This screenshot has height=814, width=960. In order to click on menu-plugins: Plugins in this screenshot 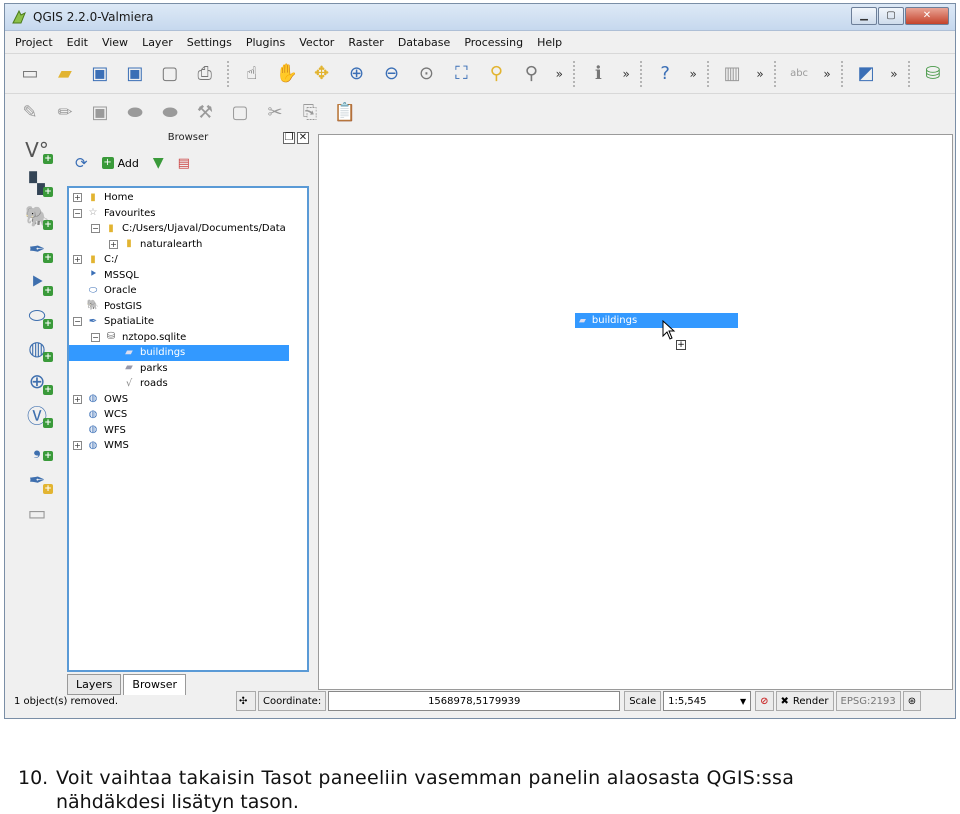, I will do `click(265, 42)`.